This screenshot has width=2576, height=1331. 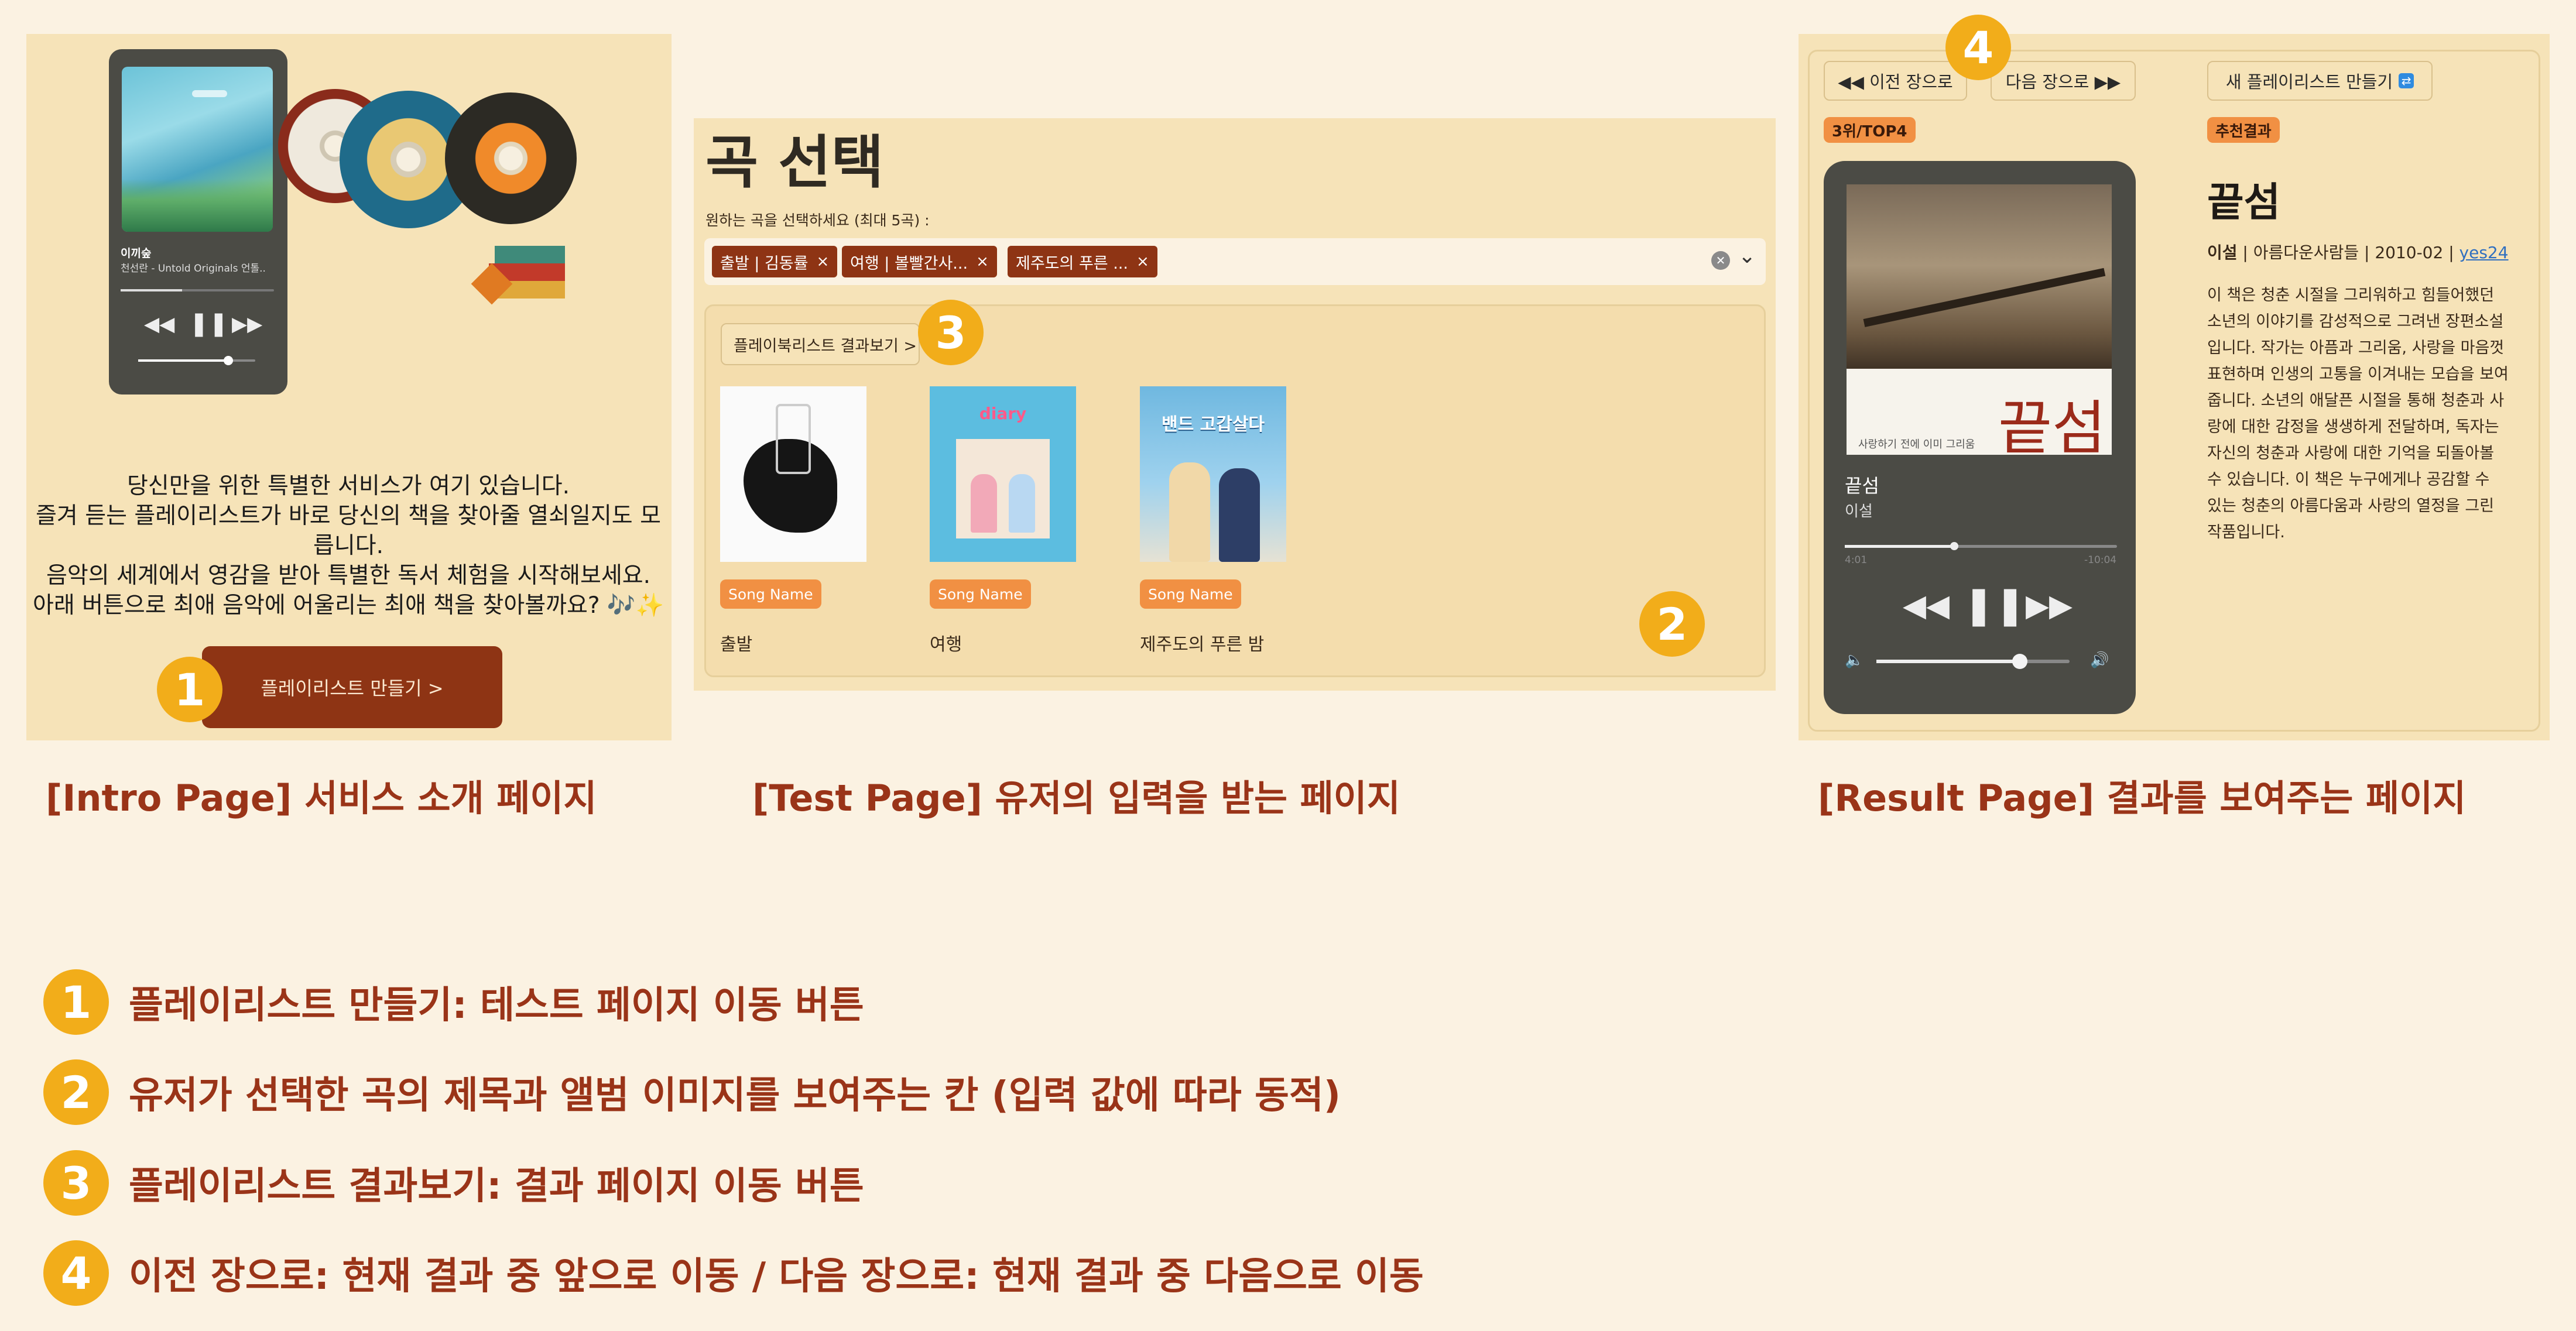 What do you see at coordinates (2100, 560) in the screenshot?
I see `remaining-time: -10:04` at bounding box center [2100, 560].